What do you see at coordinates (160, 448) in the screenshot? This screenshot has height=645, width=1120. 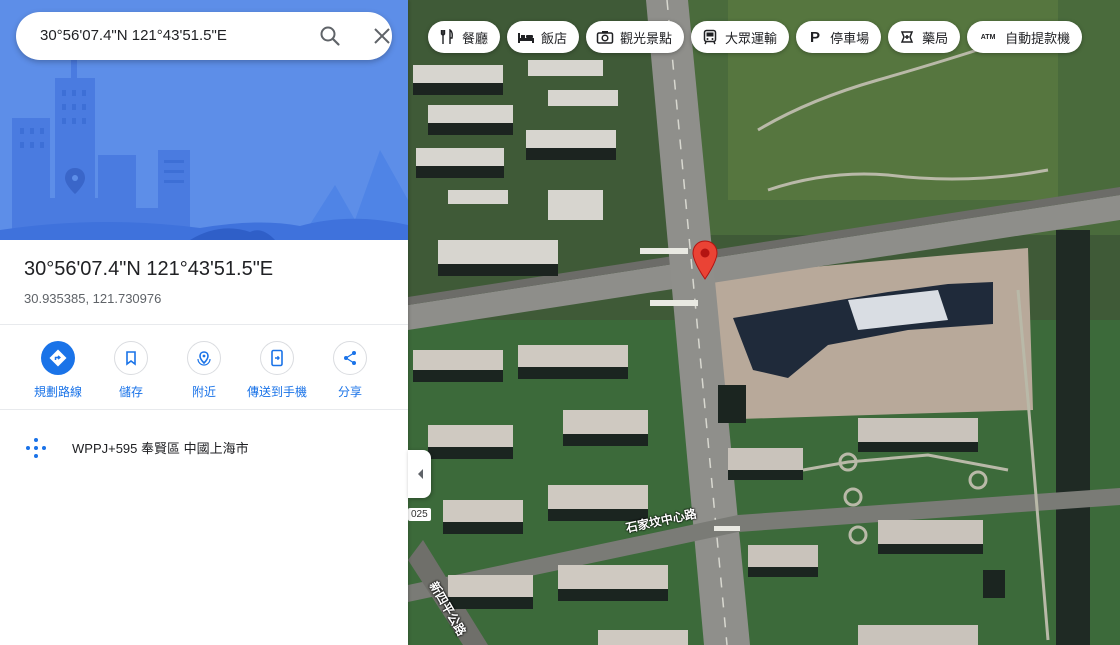 I see `plus-code-text: WPPJ+595 奉賢區 中國上海市` at bounding box center [160, 448].